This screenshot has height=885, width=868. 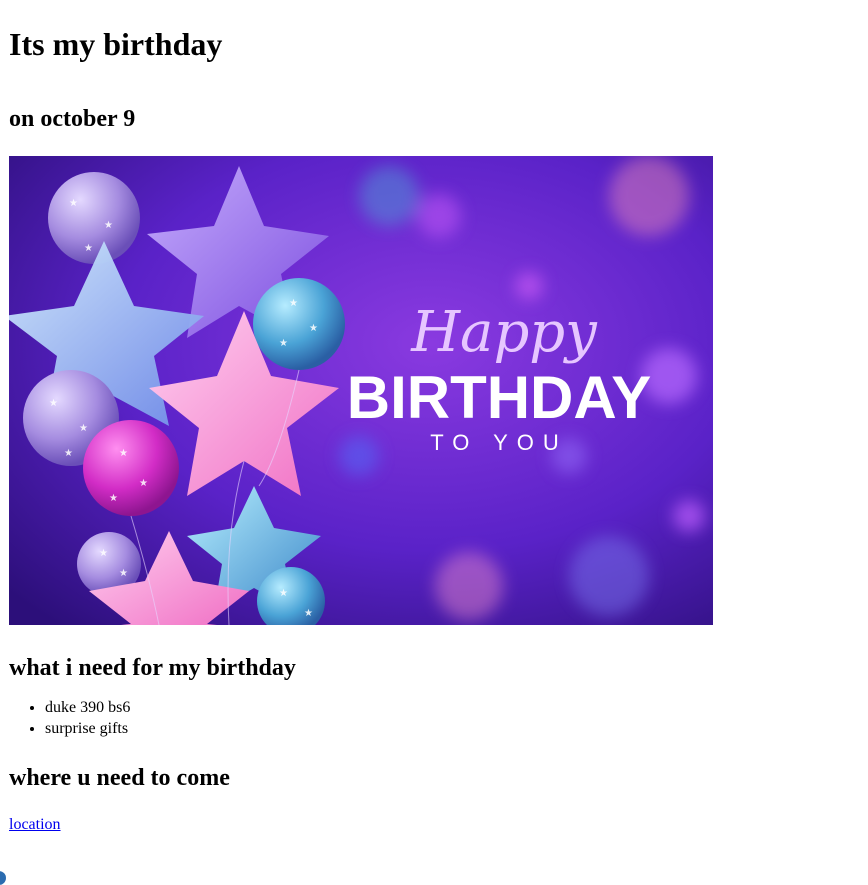 What do you see at coordinates (72, 119) in the screenshot?
I see `birthday-date: on october 9` at bounding box center [72, 119].